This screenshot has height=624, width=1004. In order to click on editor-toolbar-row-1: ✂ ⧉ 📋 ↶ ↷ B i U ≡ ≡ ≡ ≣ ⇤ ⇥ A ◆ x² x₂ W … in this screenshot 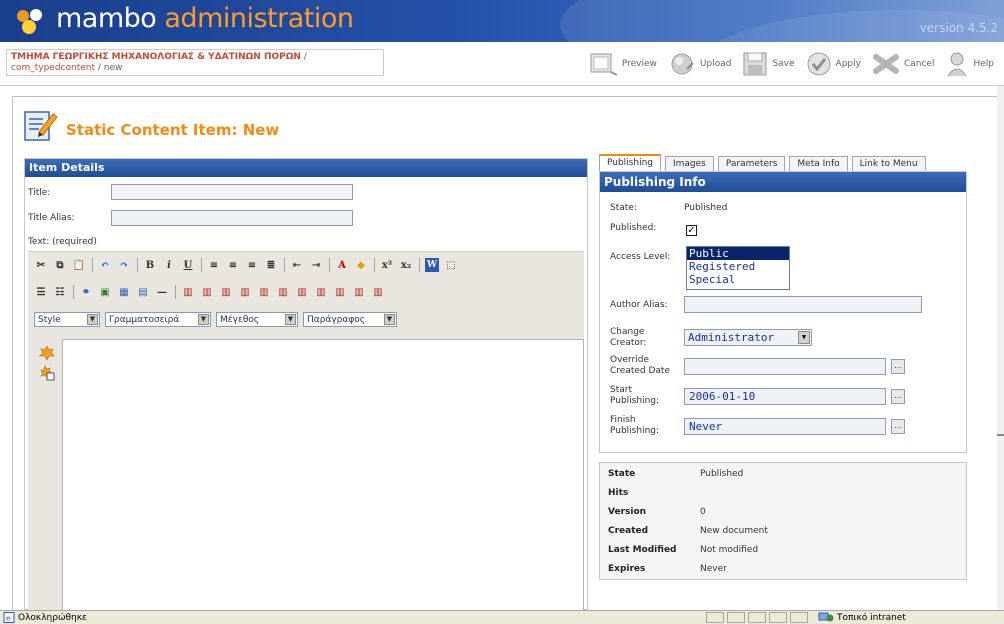, I will do `click(248, 265)`.